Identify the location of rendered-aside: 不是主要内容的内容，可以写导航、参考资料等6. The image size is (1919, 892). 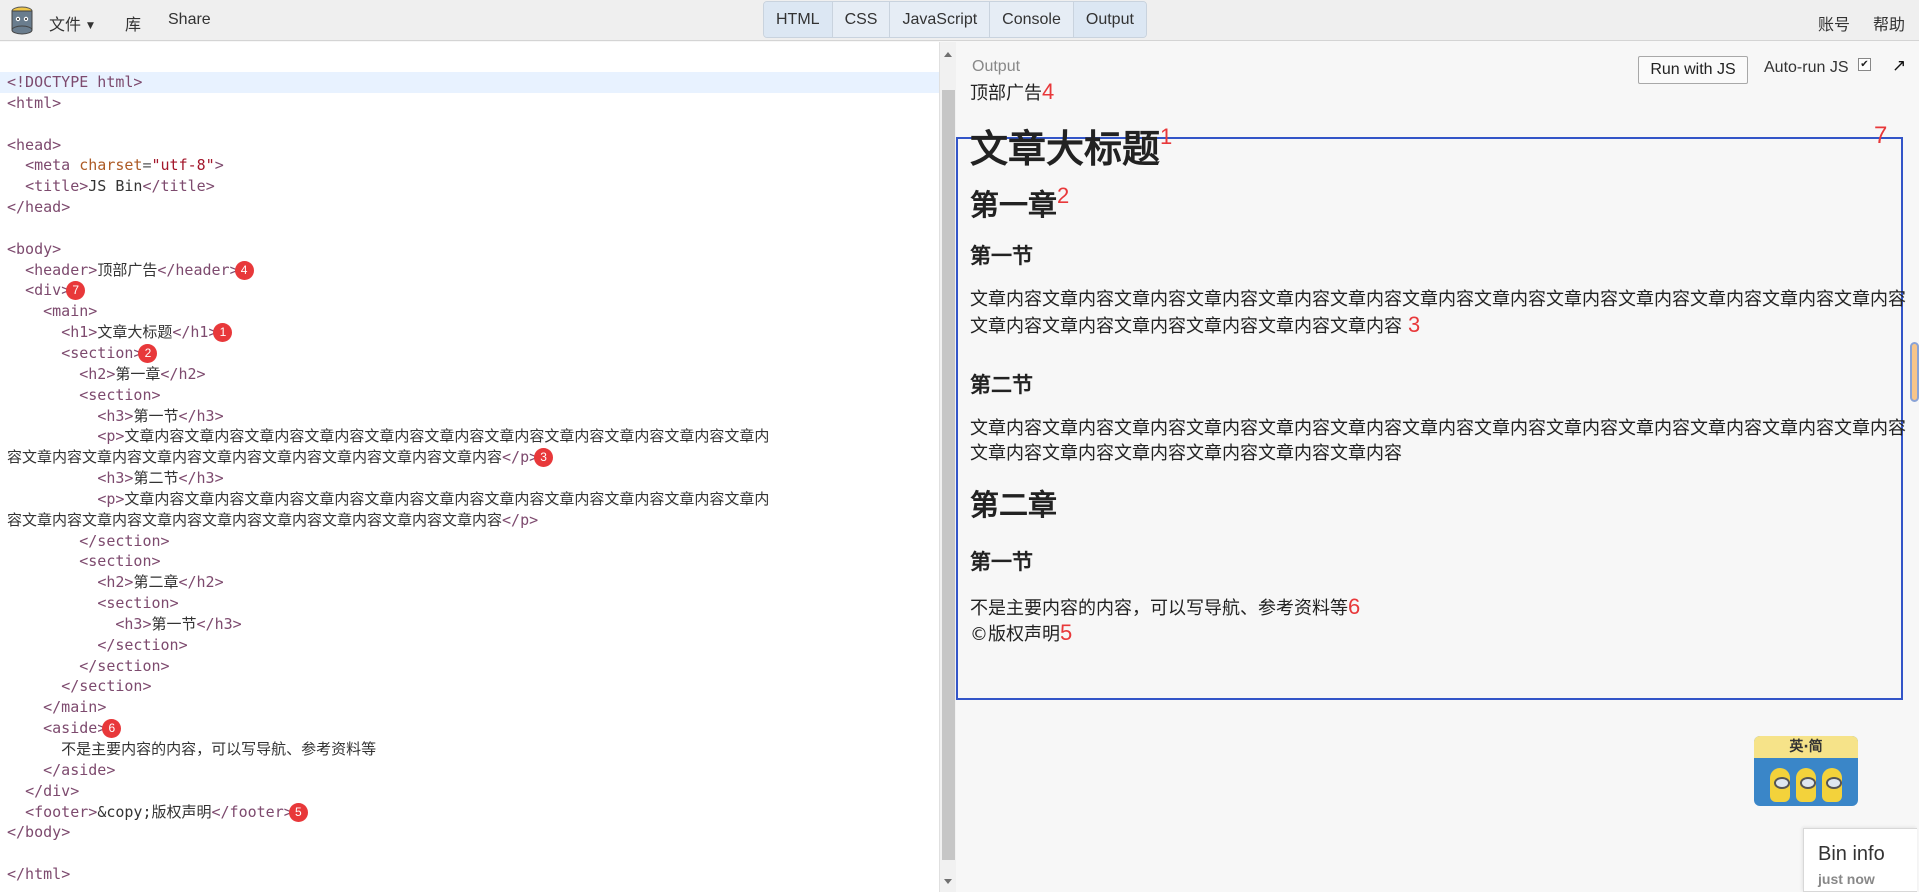
(1165, 607).